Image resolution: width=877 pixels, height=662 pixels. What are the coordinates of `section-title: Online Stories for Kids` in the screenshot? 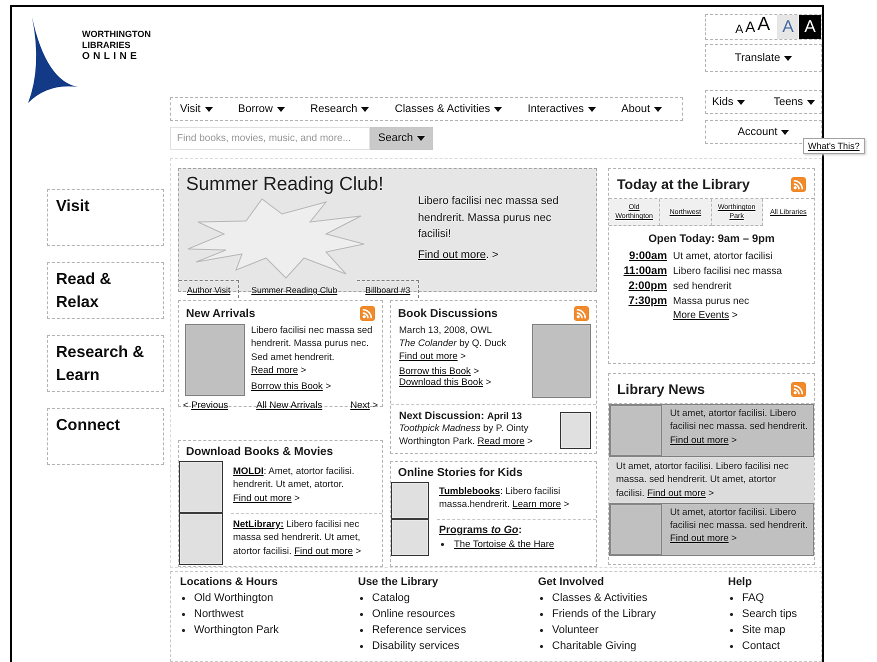 It's located at (460, 473).